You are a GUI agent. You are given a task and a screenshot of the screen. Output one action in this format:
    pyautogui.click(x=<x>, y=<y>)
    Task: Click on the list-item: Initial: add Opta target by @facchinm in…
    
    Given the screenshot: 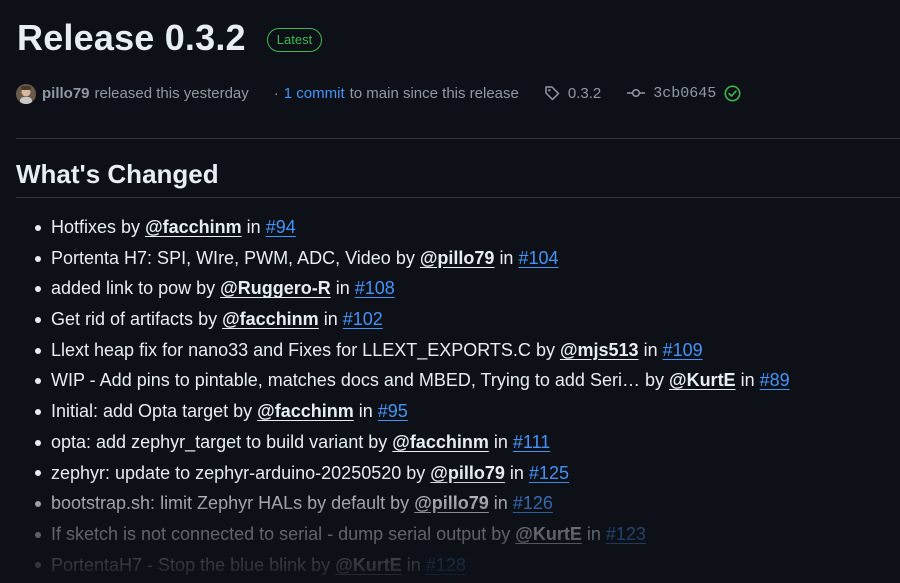 What is the action you would take?
    pyautogui.click(x=467, y=411)
    